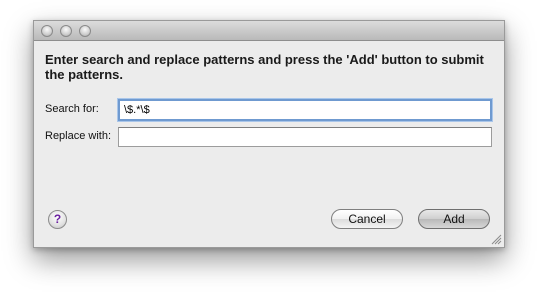 The image size is (538, 295). I want to click on resize-grip-icon, so click(496, 239).